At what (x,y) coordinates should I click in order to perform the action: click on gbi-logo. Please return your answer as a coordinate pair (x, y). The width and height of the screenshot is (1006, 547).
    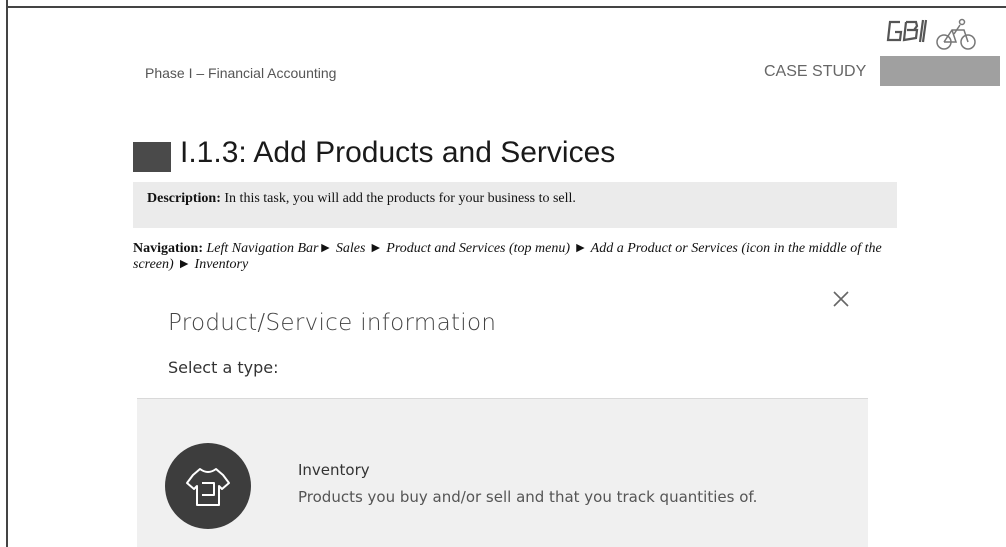
    Looking at the image, I should click on (936, 34).